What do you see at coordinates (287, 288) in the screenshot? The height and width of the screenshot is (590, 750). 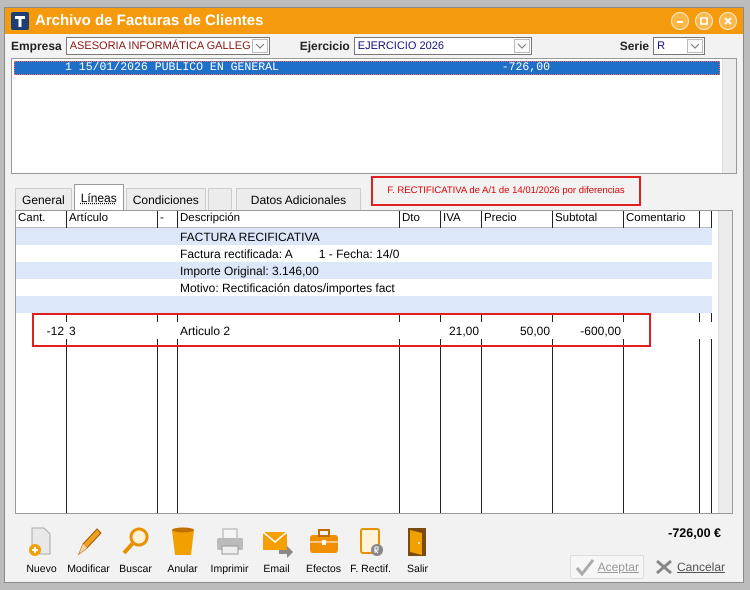 I see `table-cell-text: Motivo: Rectificación datos/importes fact` at bounding box center [287, 288].